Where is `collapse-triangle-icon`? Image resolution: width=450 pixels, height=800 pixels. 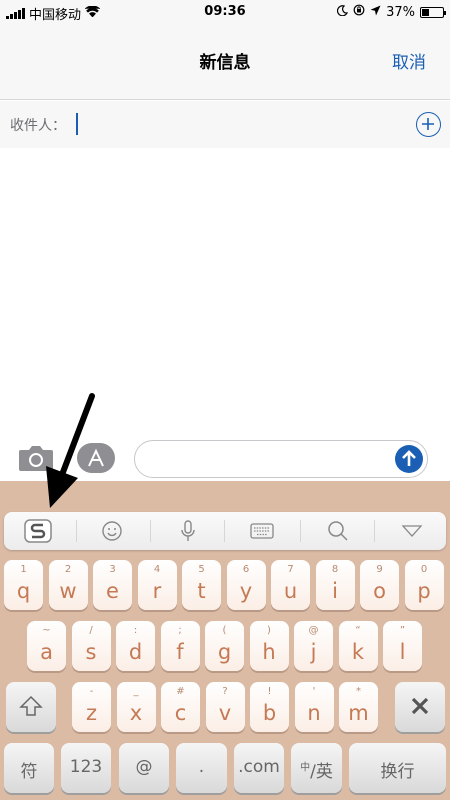
collapse-triangle-icon is located at coordinates (412, 531).